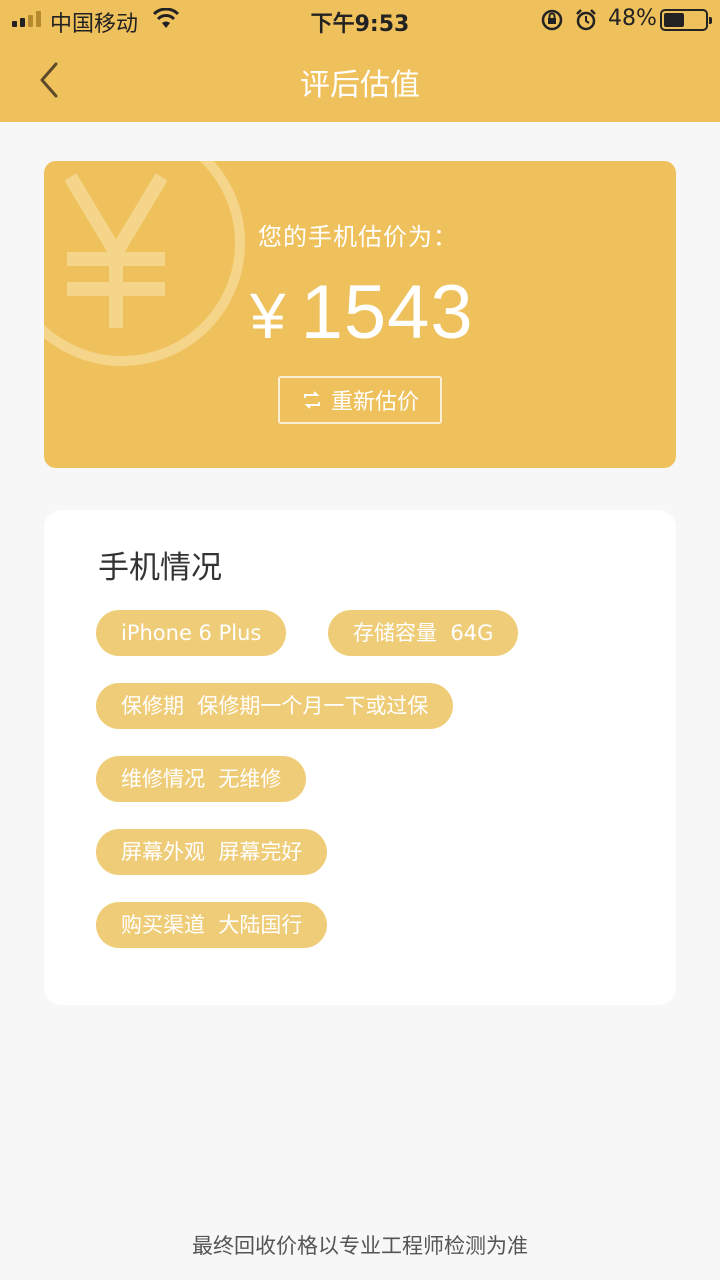 The width and height of the screenshot is (720, 1280). What do you see at coordinates (144, 263) in the screenshot?
I see `yuan-watermark-icon` at bounding box center [144, 263].